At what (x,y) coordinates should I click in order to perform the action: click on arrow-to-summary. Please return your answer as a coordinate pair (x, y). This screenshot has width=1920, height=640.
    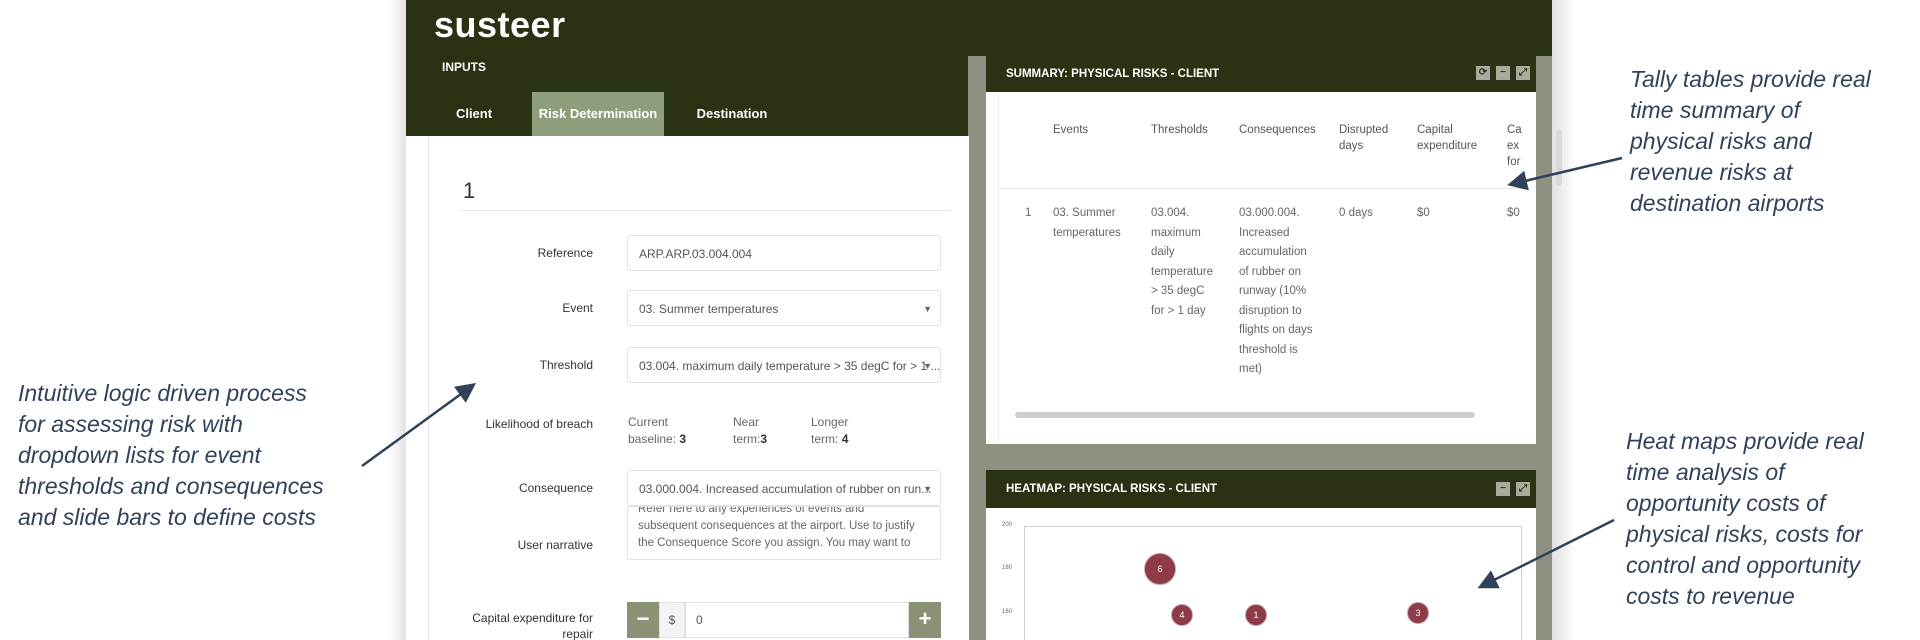
    Looking at the image, I should click on (1565, 173).